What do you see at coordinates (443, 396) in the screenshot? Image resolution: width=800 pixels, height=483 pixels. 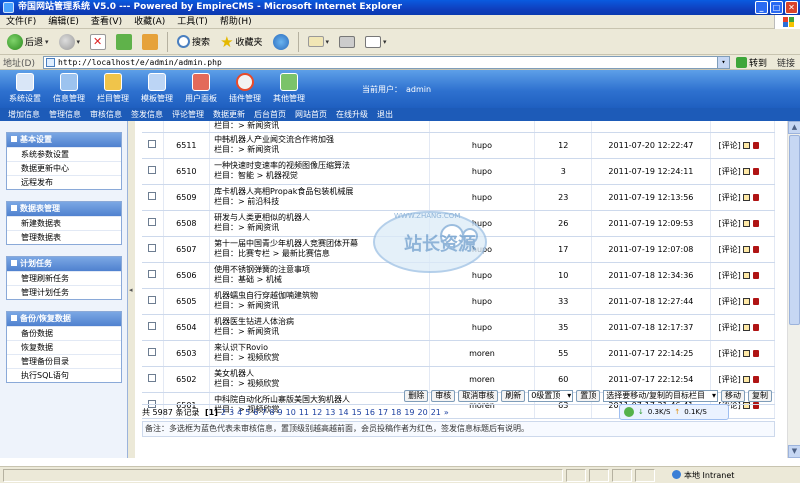 I see `audit-button: 审核` at bounding box center [443, 396].